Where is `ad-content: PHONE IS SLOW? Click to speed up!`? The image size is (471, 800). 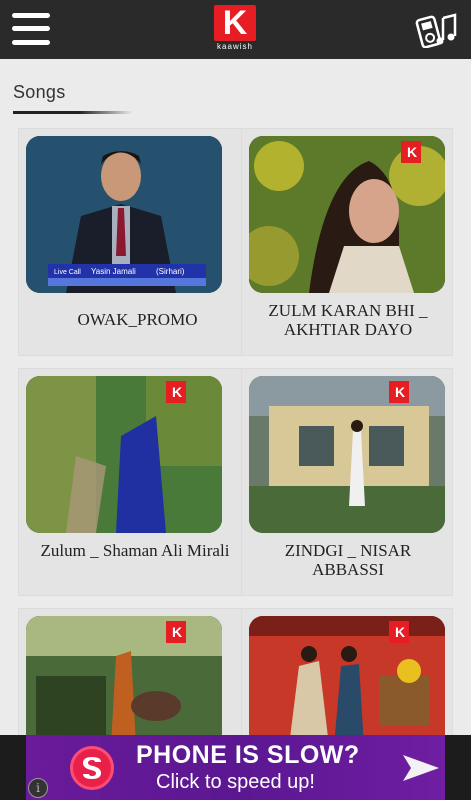 ad-content: PHONE IS SLOW? Click to speed up! is located at coordinates (235, 767).